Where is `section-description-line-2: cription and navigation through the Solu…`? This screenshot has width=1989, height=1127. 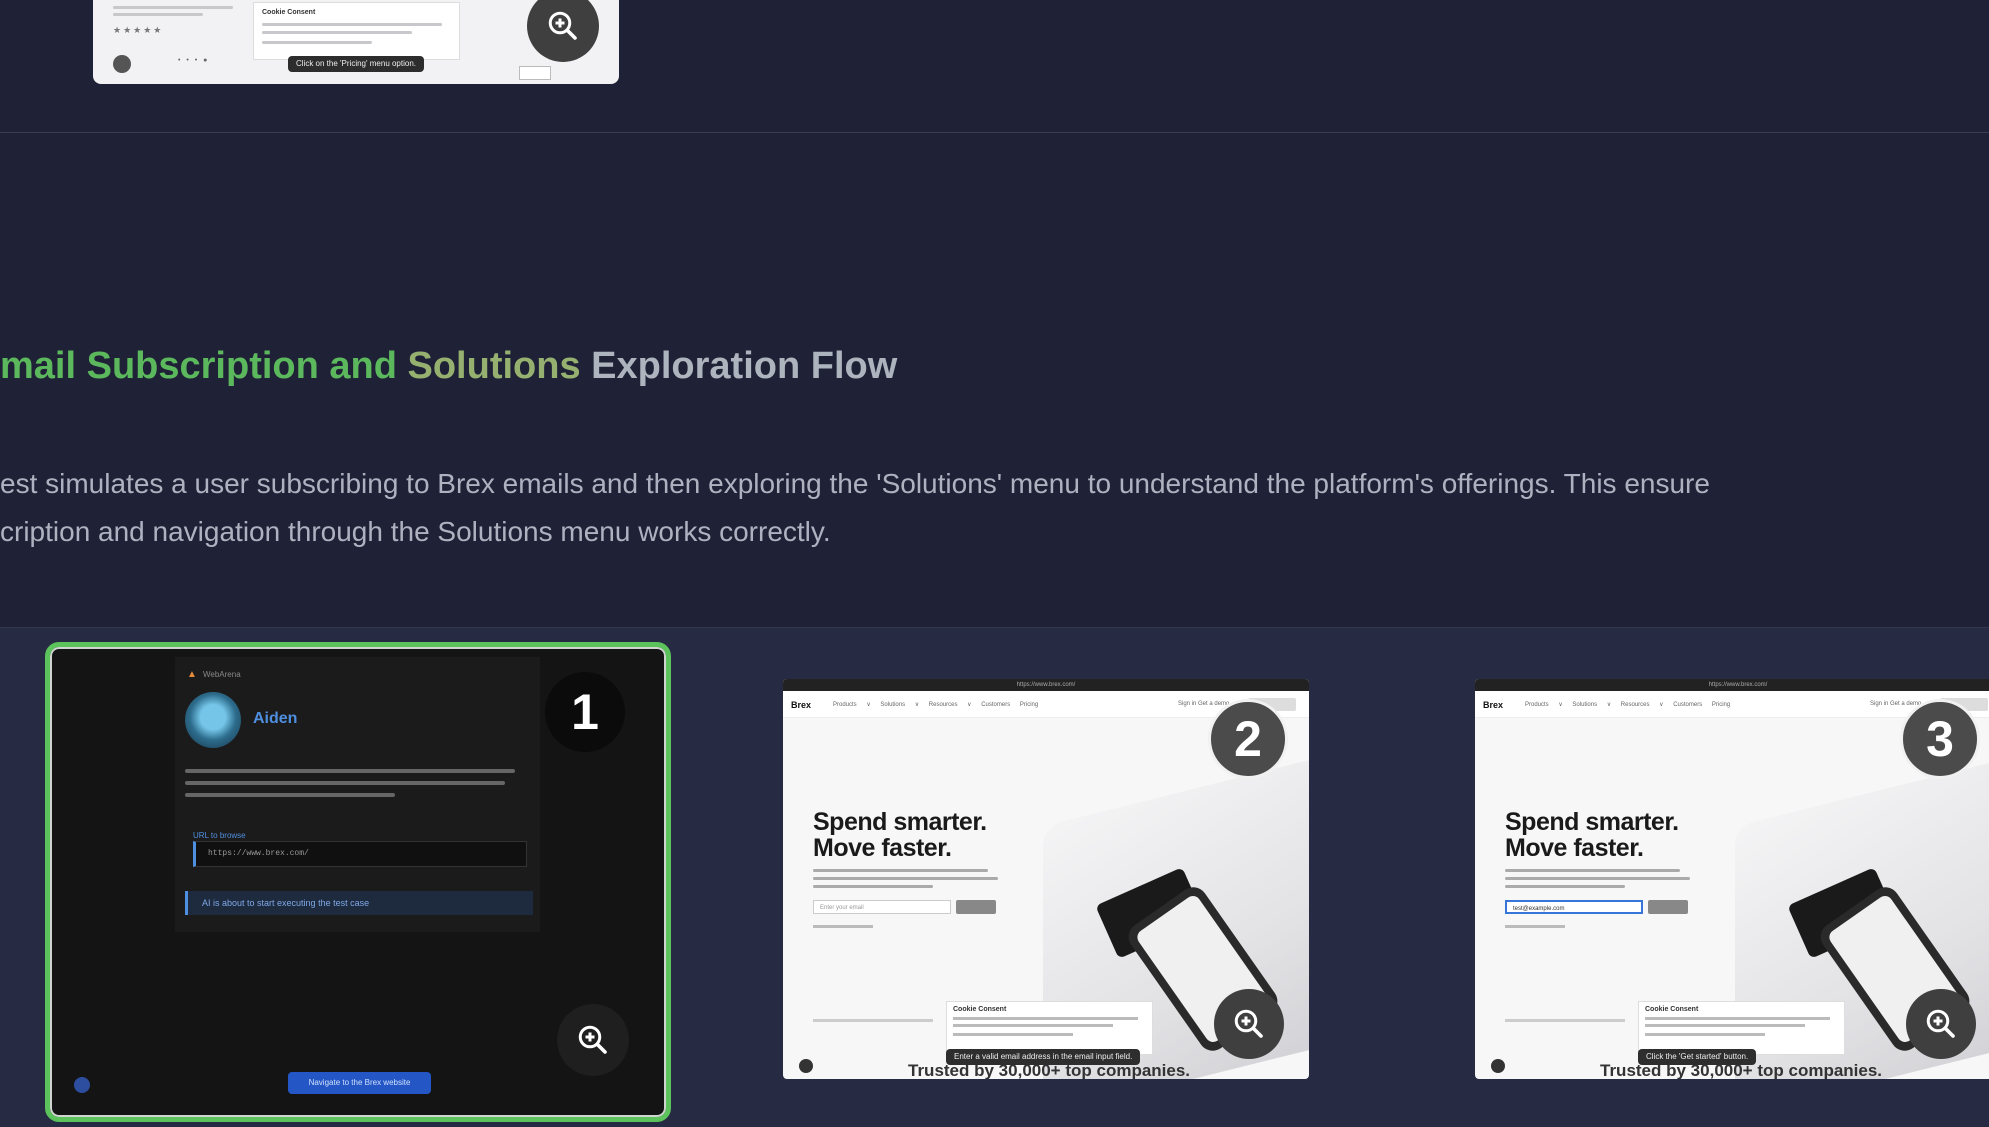
section-description-line-2: cription and navigation through the Solu… is located at coordinates (415, 531).